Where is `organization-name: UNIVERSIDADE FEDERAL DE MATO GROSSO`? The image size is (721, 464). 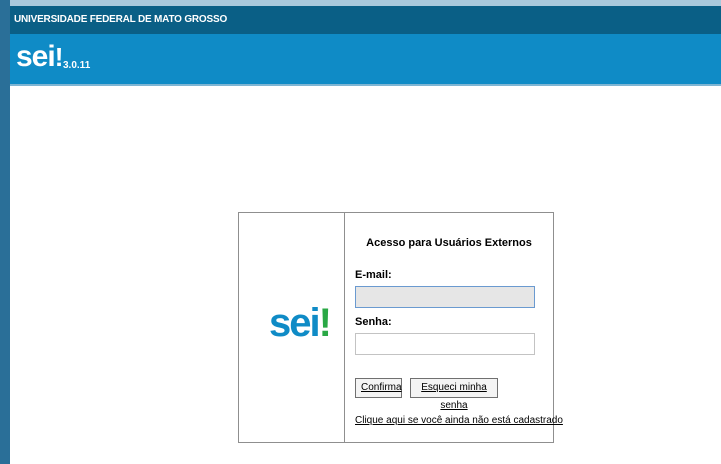 organization-name: UNIVERSIDADE FEDERAL DE MATO GROSSO is located at coordinates (121, 19).